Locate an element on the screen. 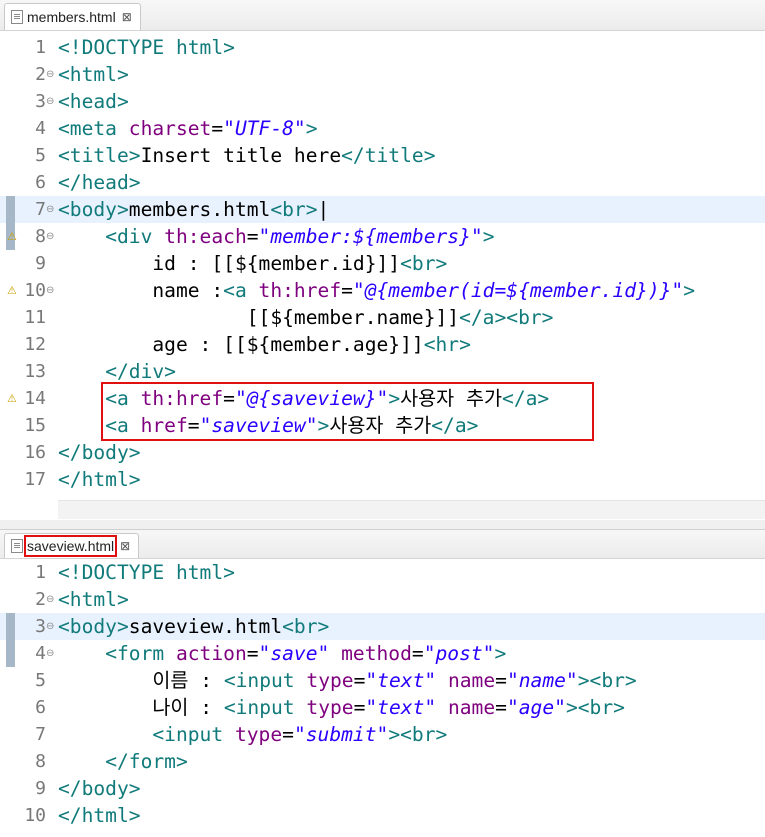 The height and width of the screenshot is (837, 765). code-text: </div> is located at coordinates (140, 371).